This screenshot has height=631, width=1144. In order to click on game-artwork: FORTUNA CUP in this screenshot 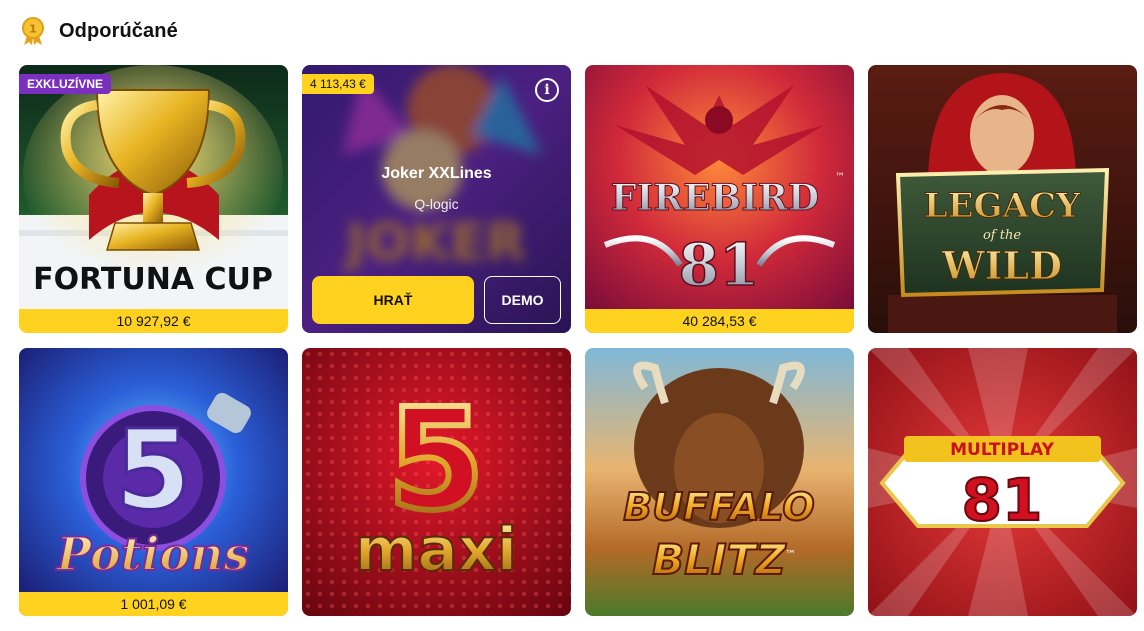, I will do `click(153, 199)`.